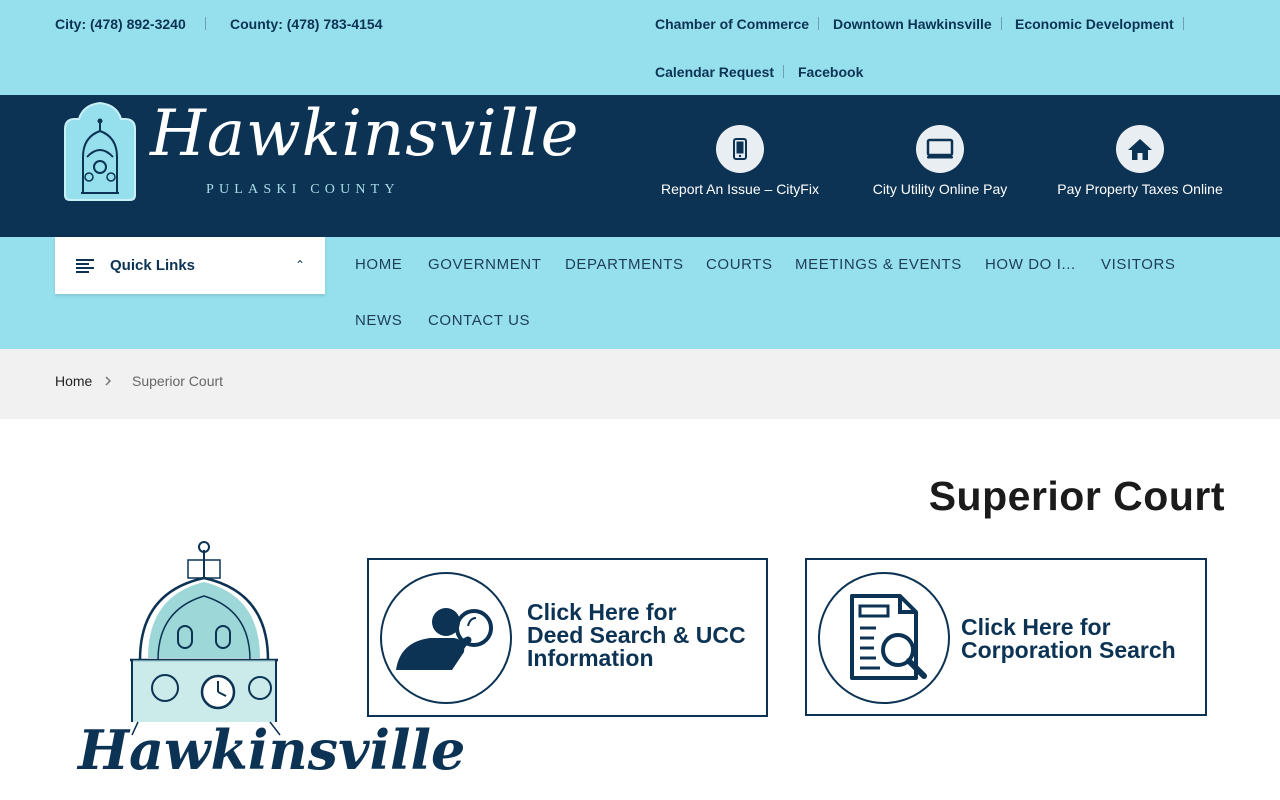 This screenshot has width=1280, height=800. What do you see at coordinates (884, 638) in the screenshot?
I see `document-search-icon` at bounding box center [884, 638].